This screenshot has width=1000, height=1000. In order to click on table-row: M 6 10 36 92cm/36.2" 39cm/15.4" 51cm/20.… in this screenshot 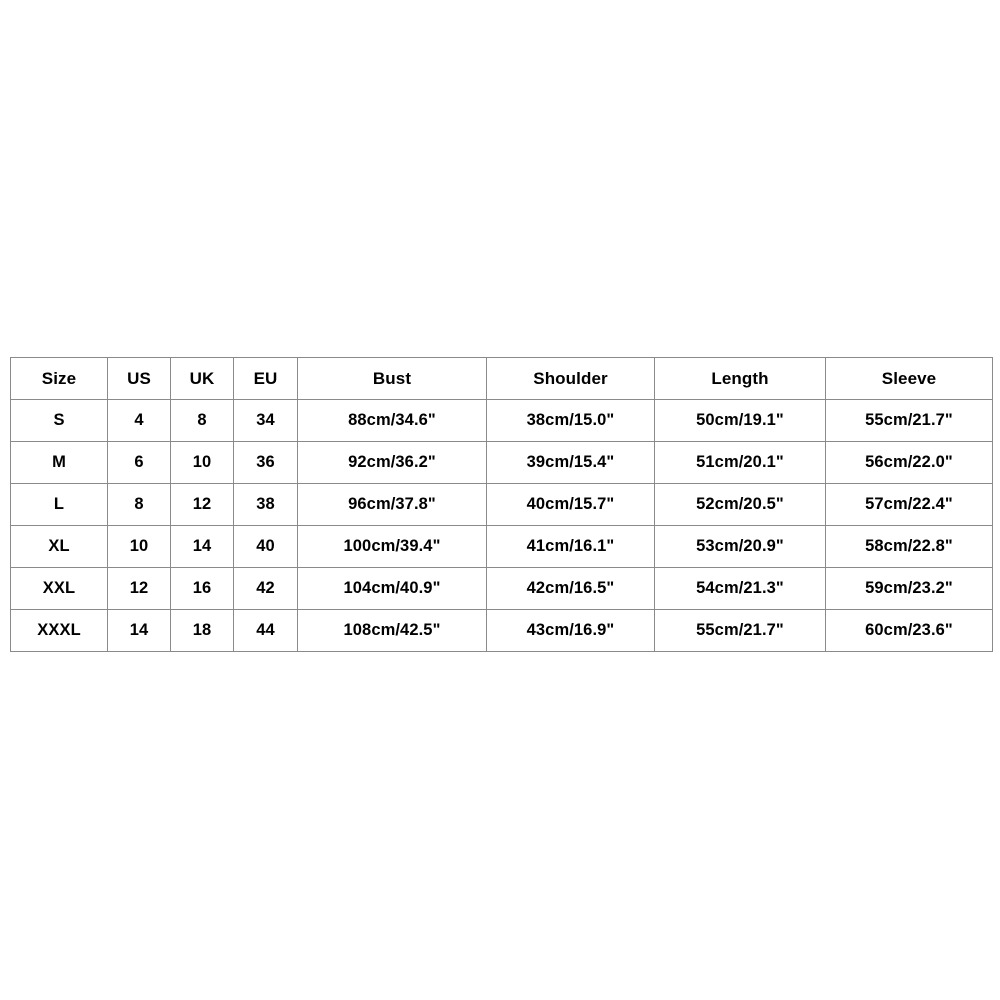, I will do `click(501, 462)`.